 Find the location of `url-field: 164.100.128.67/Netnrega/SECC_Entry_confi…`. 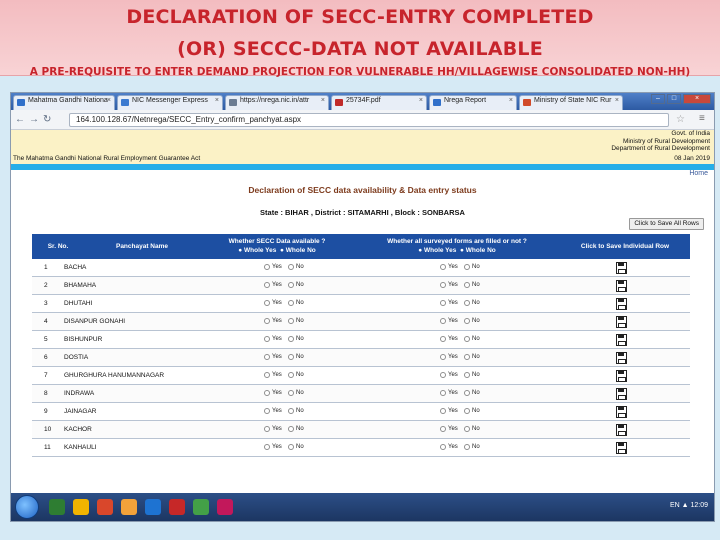

url-field: 164.100.128.67/Netnrega/SECC_Entry_confi… is located at coordinates (369, 120).